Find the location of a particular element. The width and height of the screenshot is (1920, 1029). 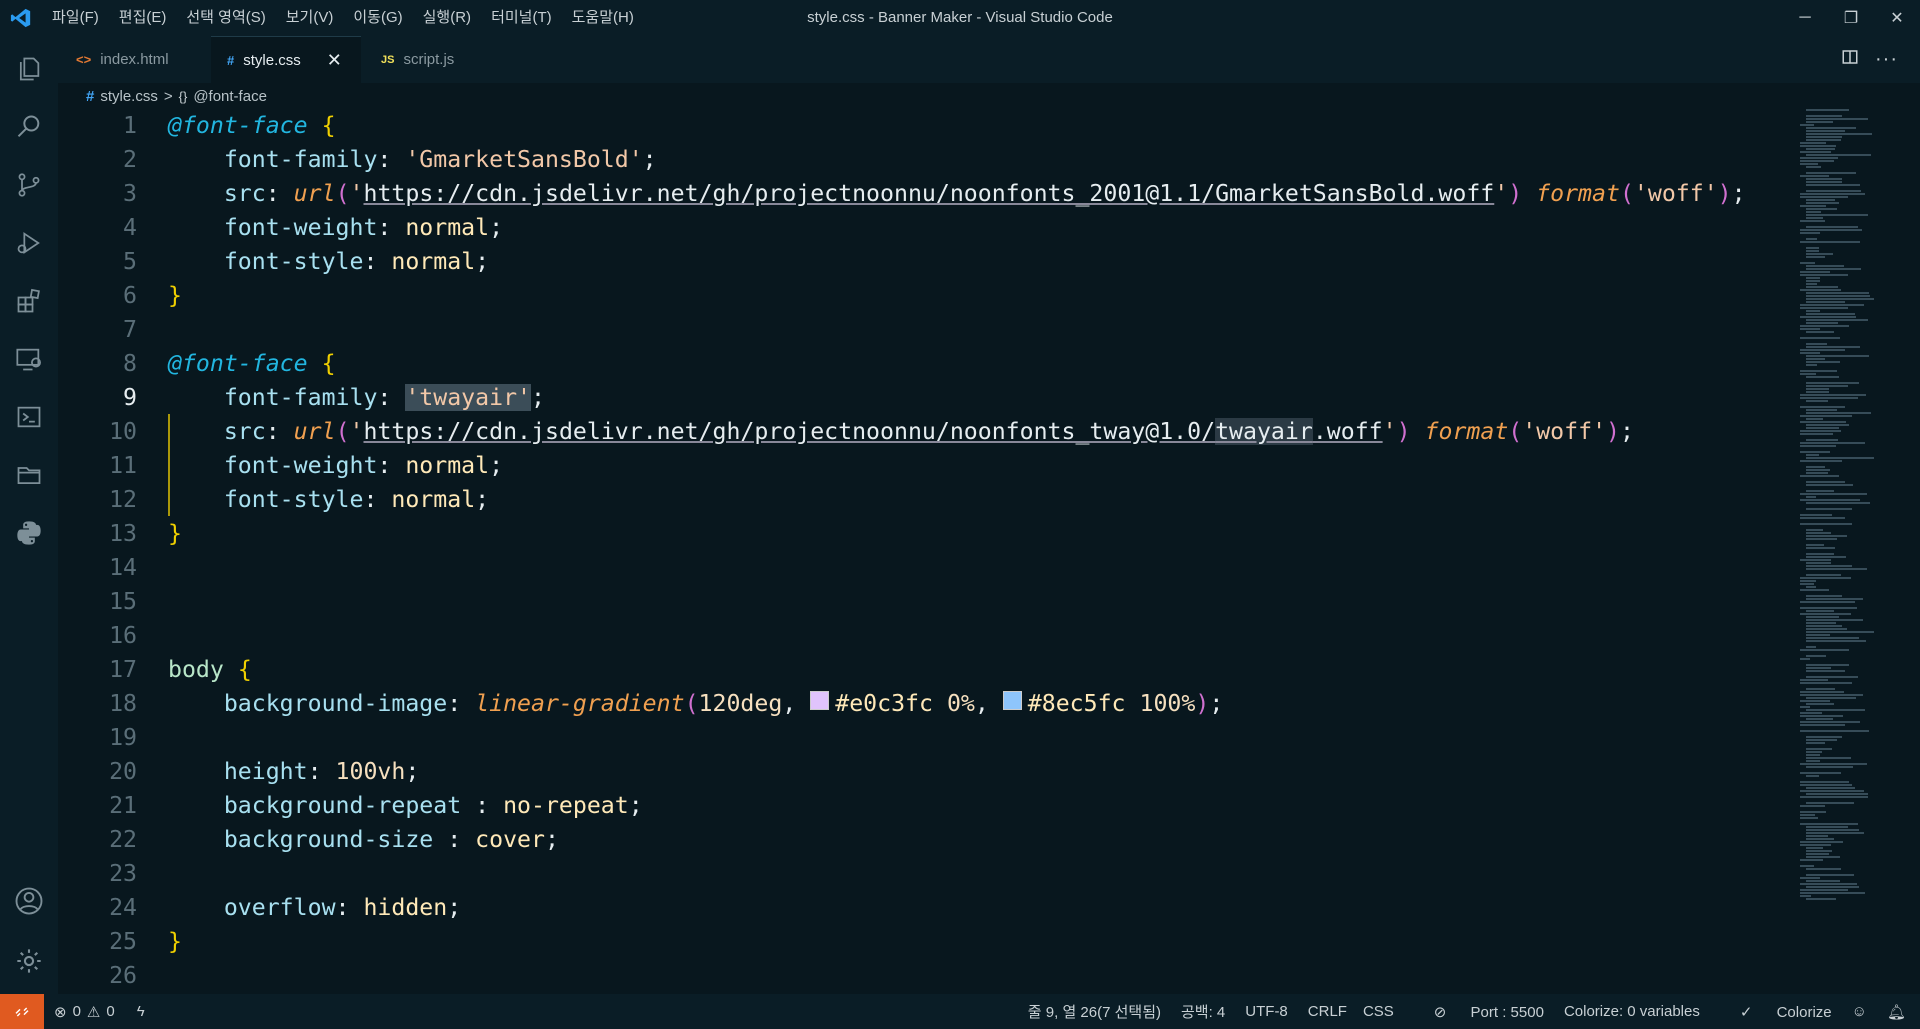

activity-bar is located at coordinates (29, 515).